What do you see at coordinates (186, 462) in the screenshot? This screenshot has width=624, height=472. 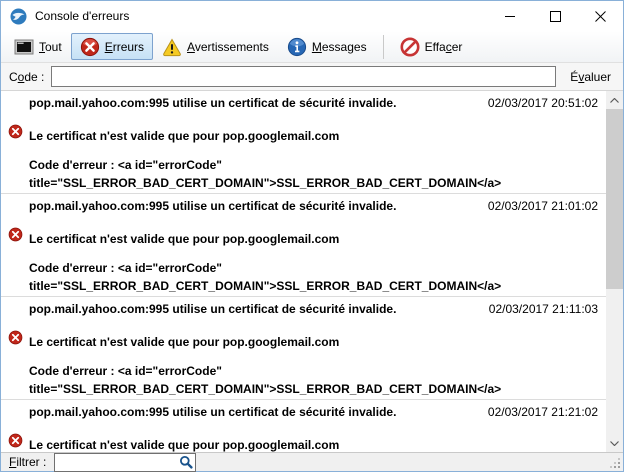 I see `search-icon` at bounding box center [186, 462].